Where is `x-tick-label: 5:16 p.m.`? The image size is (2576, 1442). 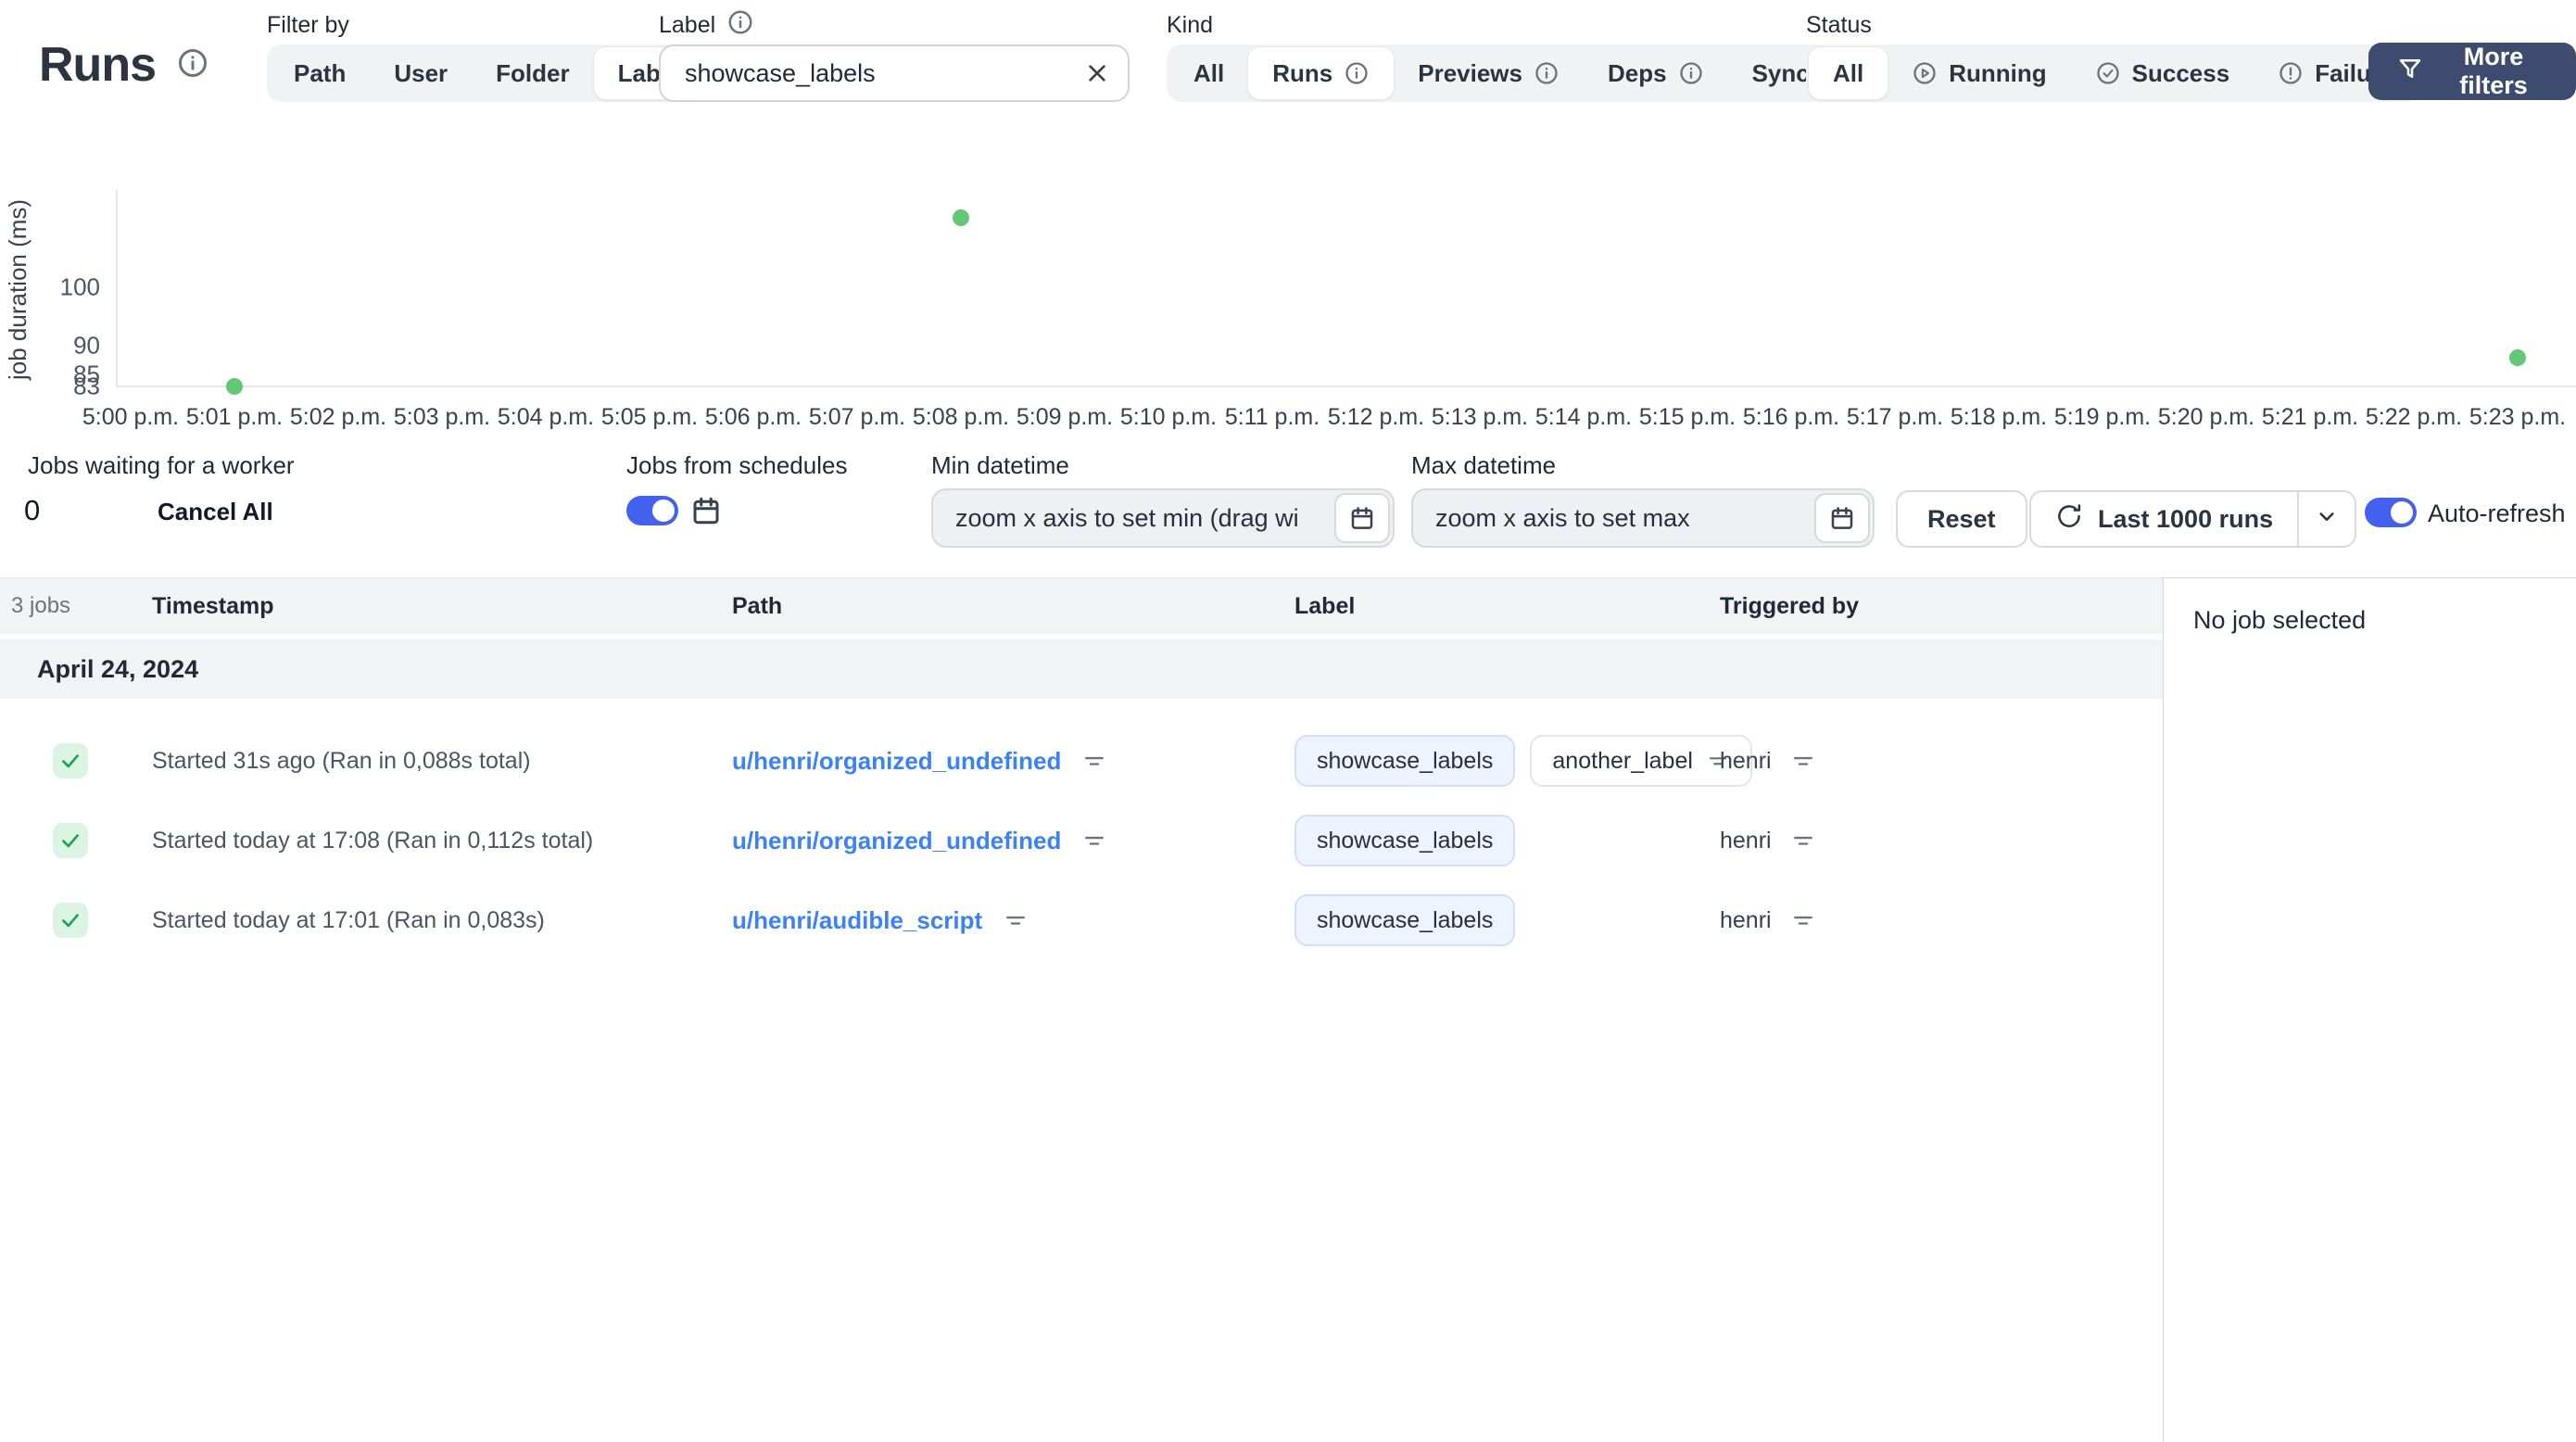 x-tick-label: 5:16 p.m. is located at coordinates (1791, 417).